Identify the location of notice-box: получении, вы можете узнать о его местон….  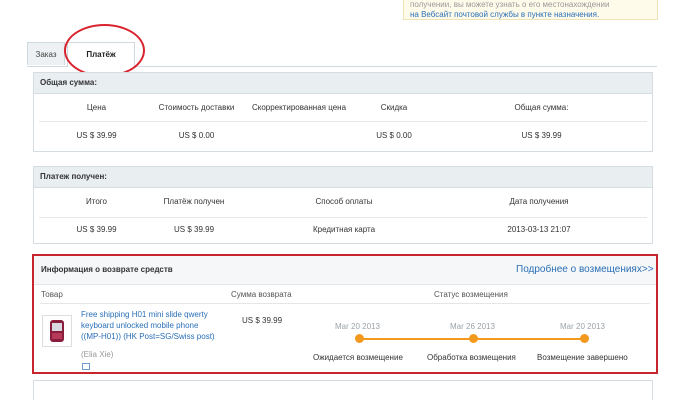
(530, 10).